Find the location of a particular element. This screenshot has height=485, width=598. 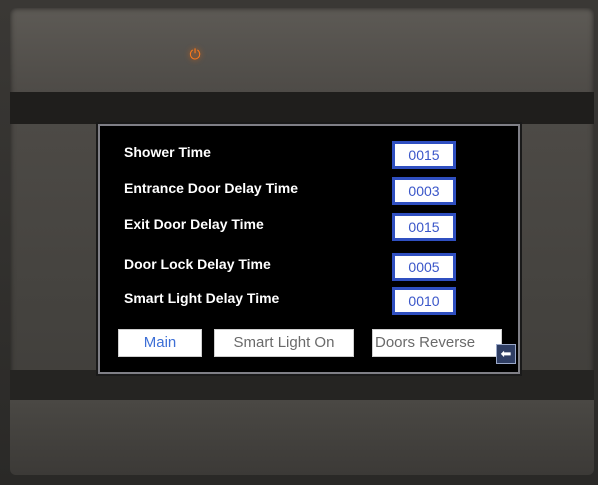

setting-row-smart-light-delay: Smart Light Delay Time 0010 is located at coordinates (309, 301).